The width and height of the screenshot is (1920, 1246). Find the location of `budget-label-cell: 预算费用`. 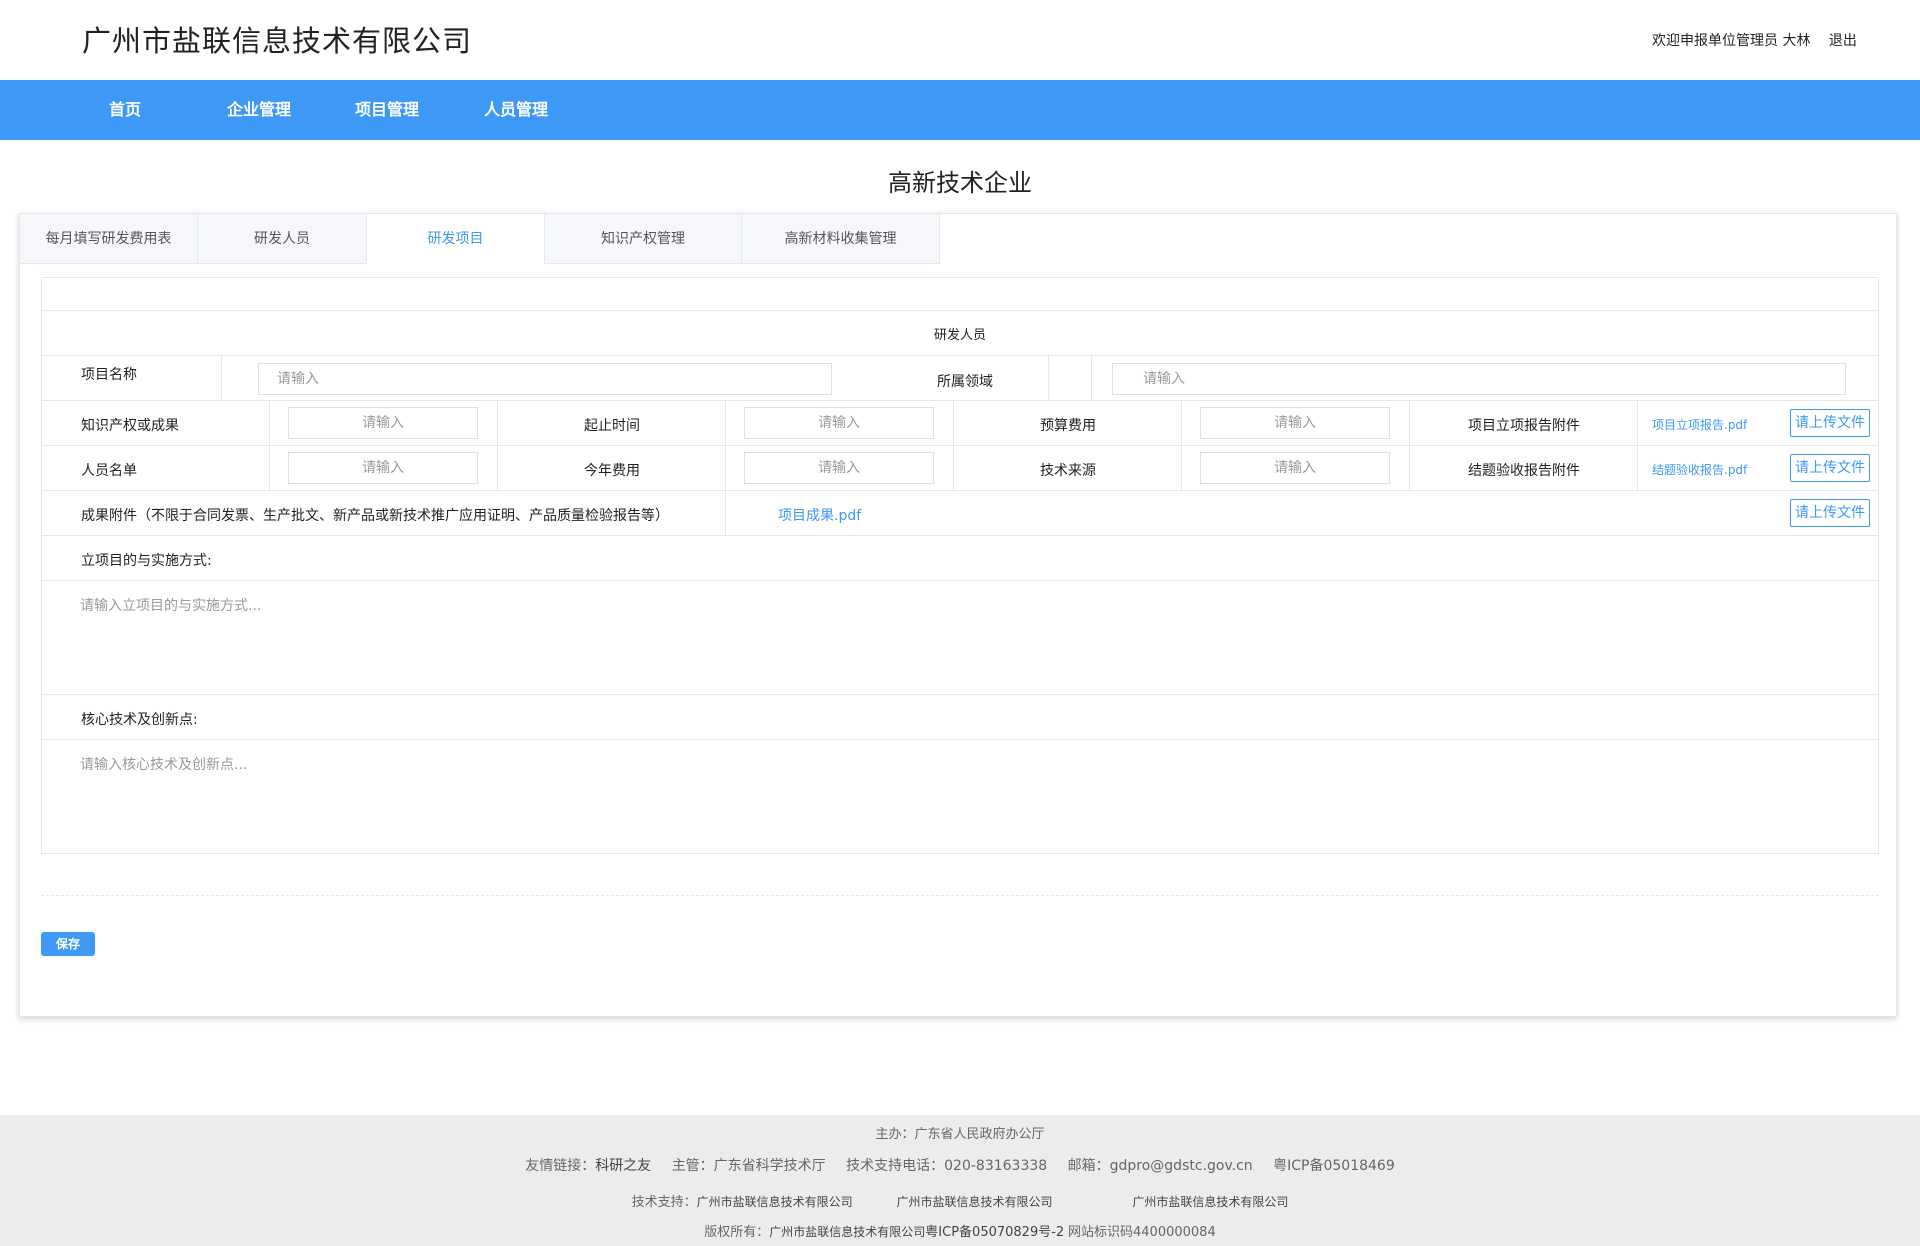

budget-label-cell: 预算费用 is located at coordinates (1068, 423).